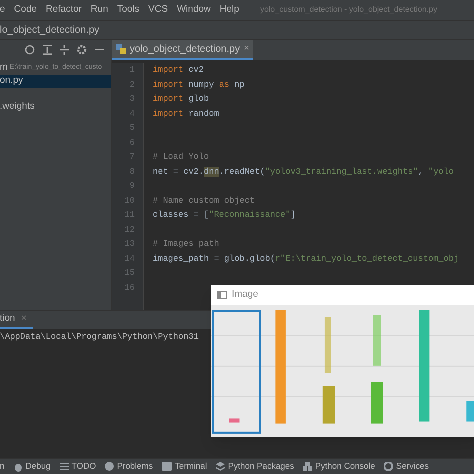 The image size is (474, 474). What do you see at coordinates (204, 201) in the screenshot?
I see `code-line: # Name custom object` at bounding box center [204, 201].